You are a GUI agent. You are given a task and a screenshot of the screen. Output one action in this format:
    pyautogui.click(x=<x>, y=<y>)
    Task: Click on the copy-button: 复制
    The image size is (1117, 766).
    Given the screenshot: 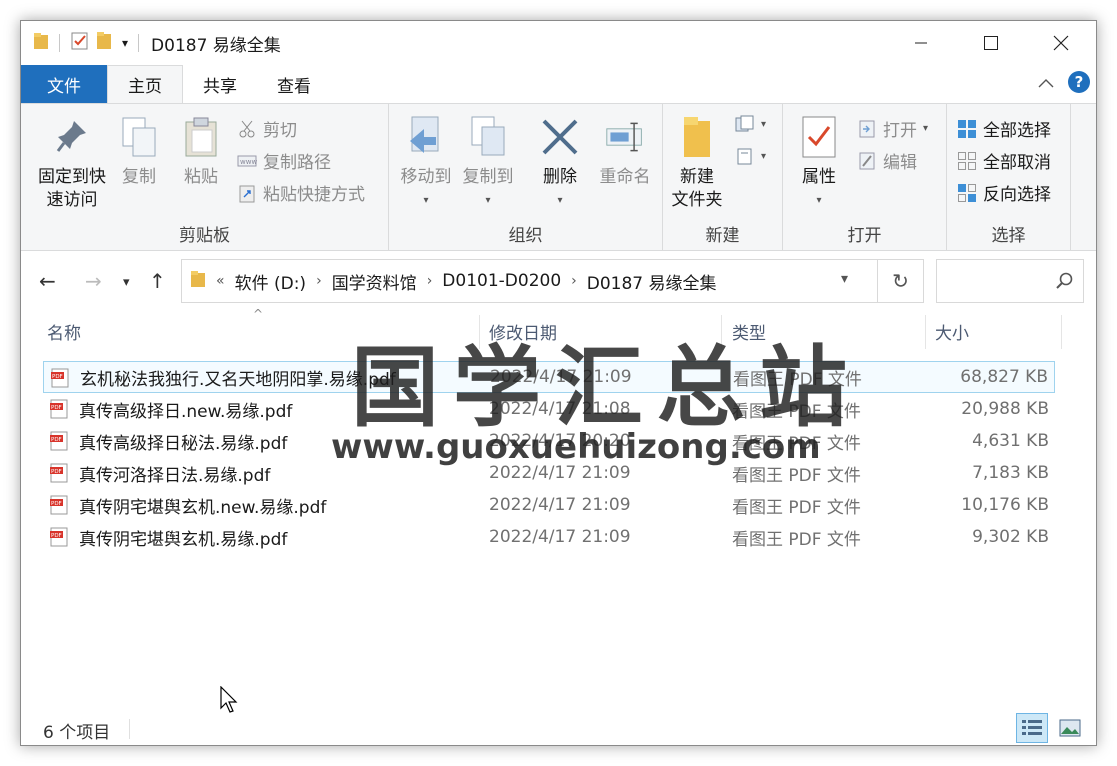 What is the action you would take?
    pyautogui.click(x=139, y=151)
    